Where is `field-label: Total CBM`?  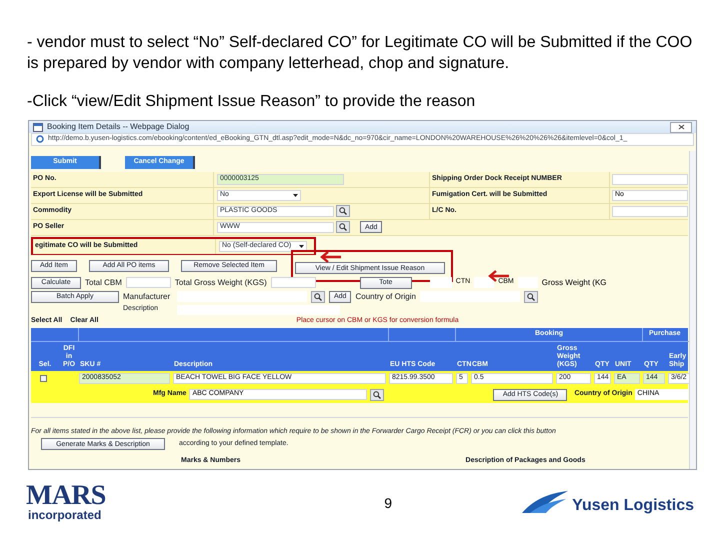
field-label: Total CBM is located at coordinates (103, 282).